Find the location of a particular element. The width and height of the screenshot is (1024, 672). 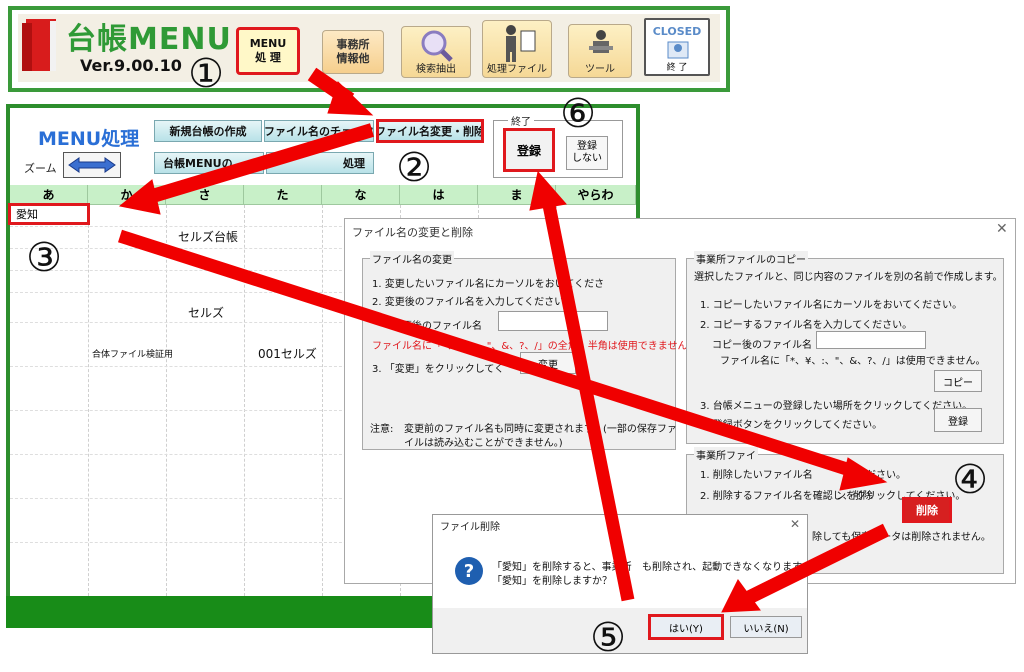

question-icon: ? is located at coordinates (469, 571).